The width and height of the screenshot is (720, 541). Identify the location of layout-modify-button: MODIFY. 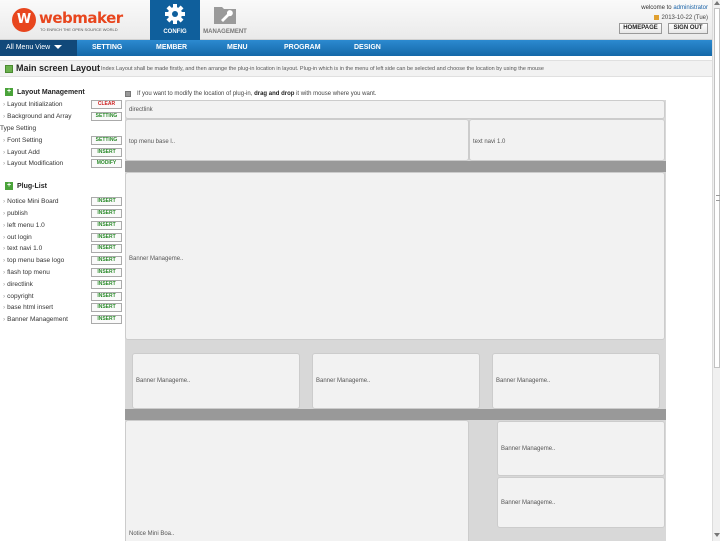
(106, 163).